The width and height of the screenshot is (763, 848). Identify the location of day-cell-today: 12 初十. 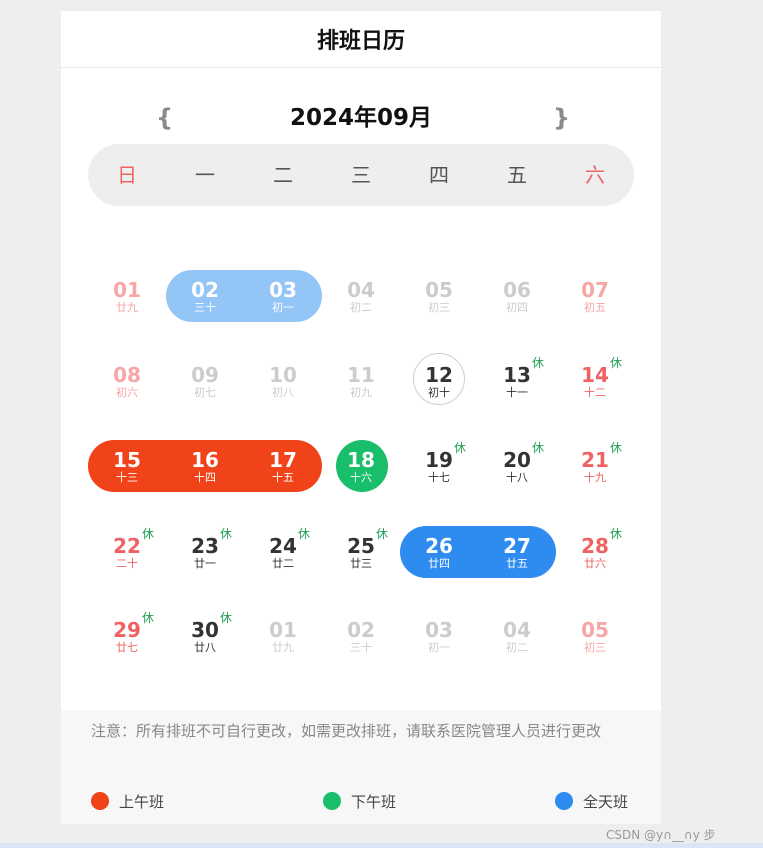
(439, 382).